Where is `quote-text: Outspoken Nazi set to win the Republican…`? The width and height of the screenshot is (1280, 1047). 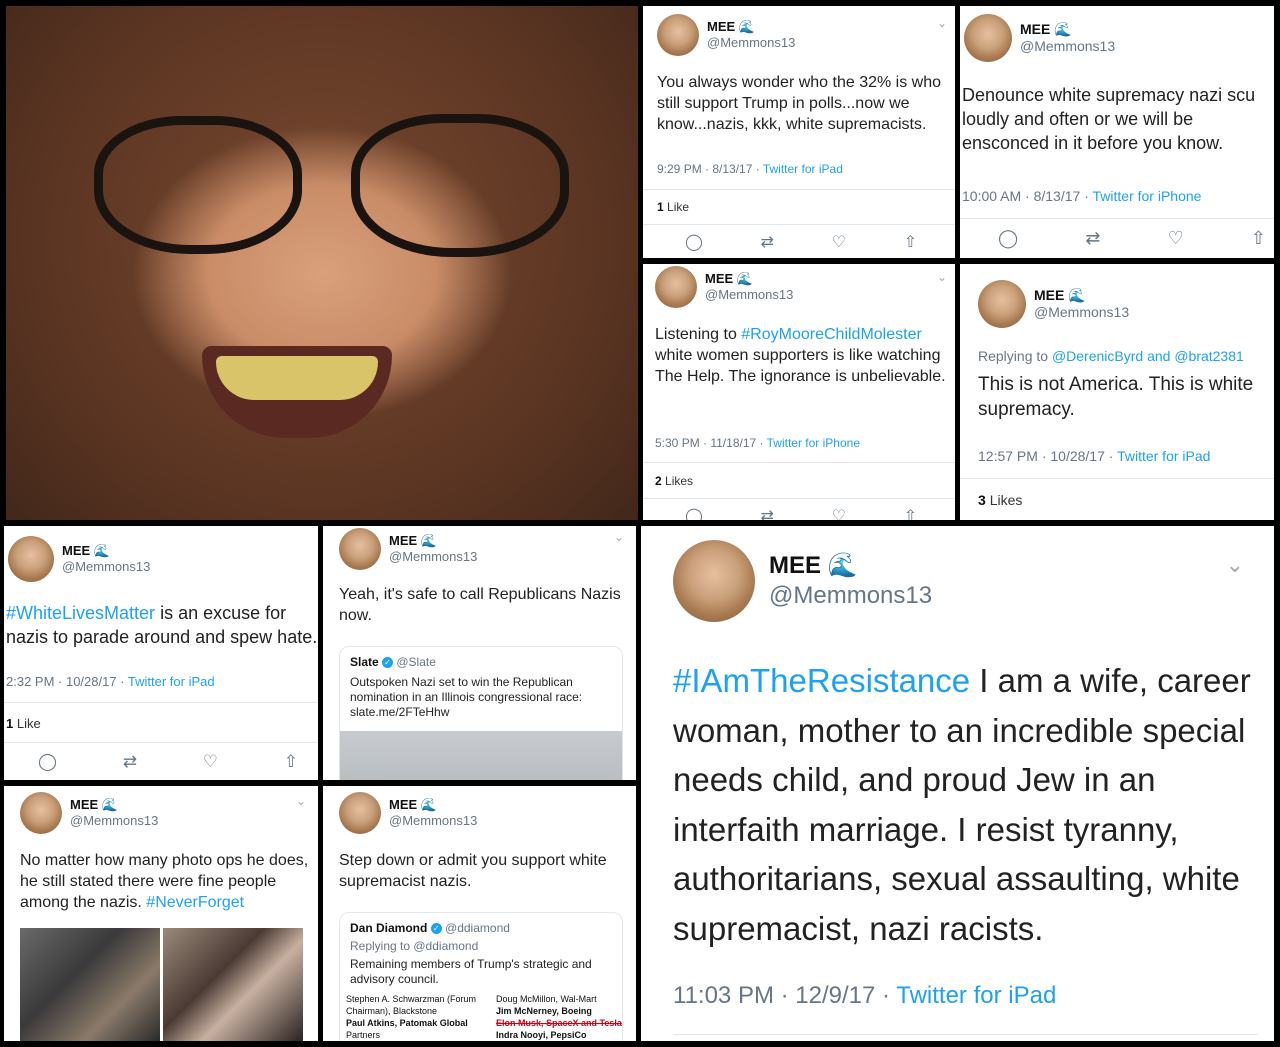 quote-text: Outspoken Nazi set to win the Republican… is located at coordinates (466, 697).